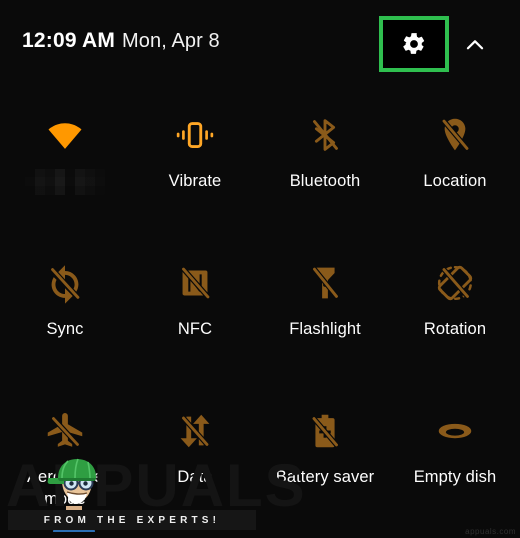  Describe the element at coordinates (455, 431) in the screenshot. I see `empty-dish-icon` at that location.